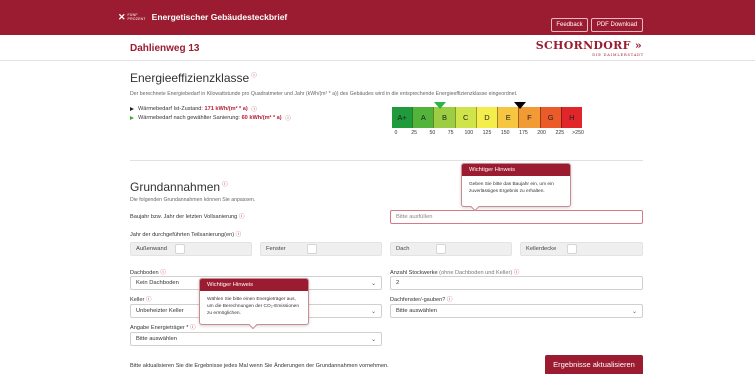  Describe the element at coordinates (571, 117) in the screenshot. I see `efficiency-class-h: H` at that location.